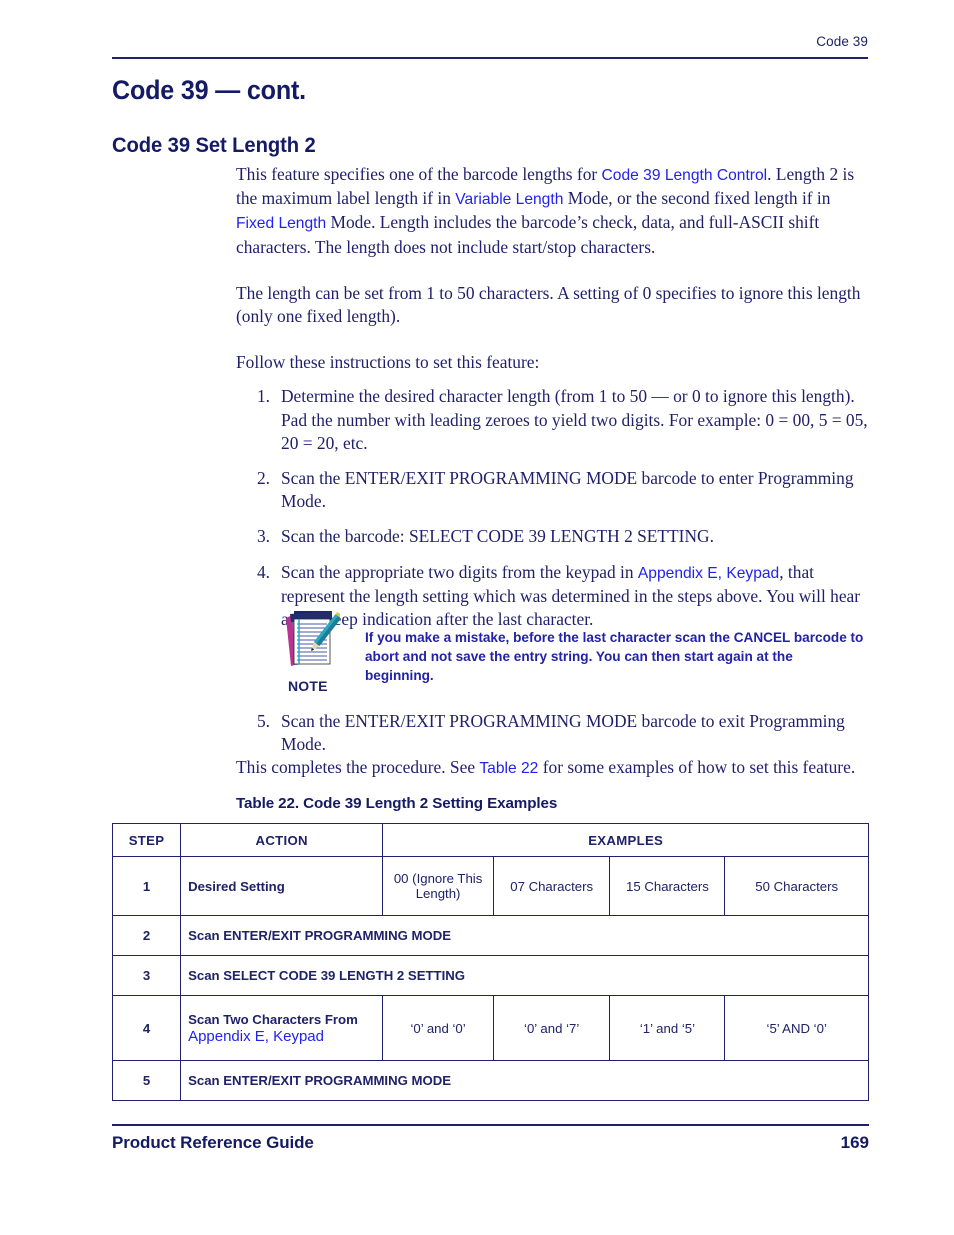 This screenshot has width=954, height=1235. Describe the element at coordinates (509, 199) in the screenshot. I see `link-variable-length: Variable Length` at that location.